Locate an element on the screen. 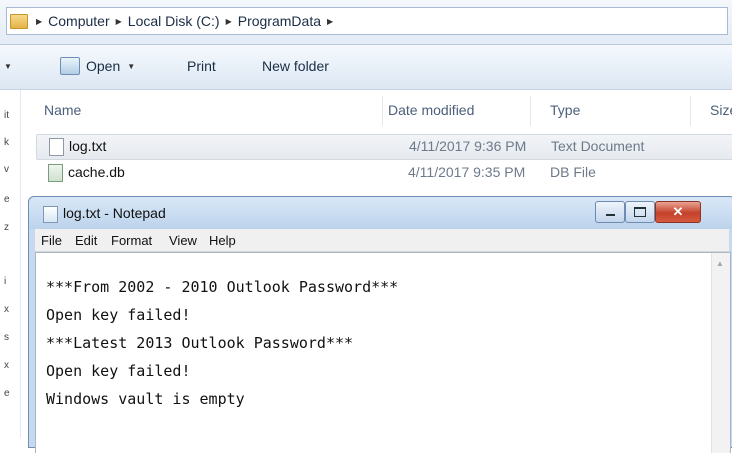 Image resolution: width=732 pixels, height=453 pixels. file-name: log.txt is located at coordinates (88, 146).